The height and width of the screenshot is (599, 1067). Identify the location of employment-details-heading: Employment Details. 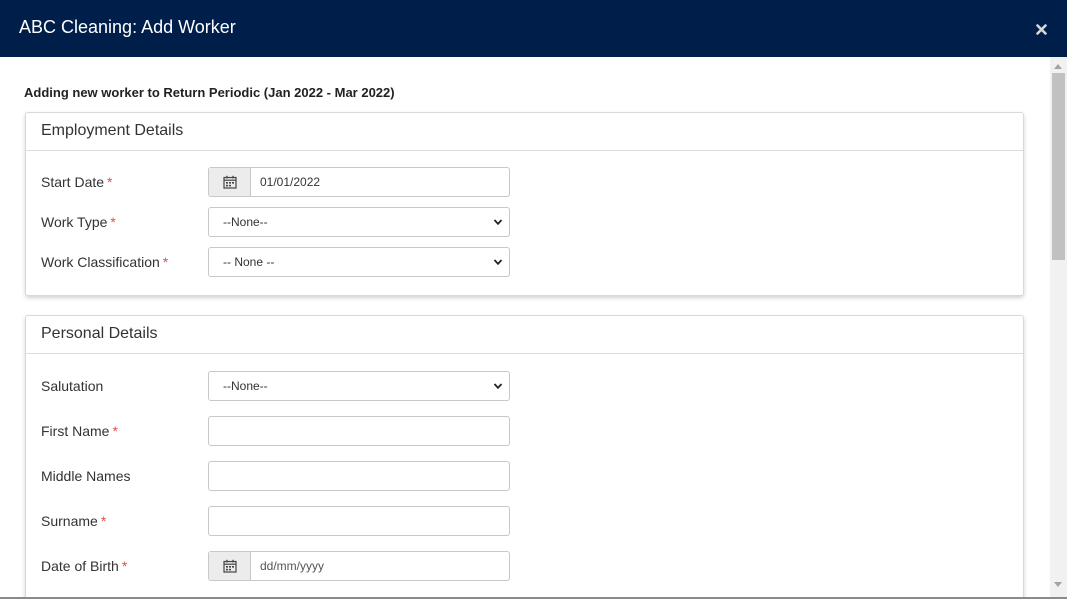
(524, 132).